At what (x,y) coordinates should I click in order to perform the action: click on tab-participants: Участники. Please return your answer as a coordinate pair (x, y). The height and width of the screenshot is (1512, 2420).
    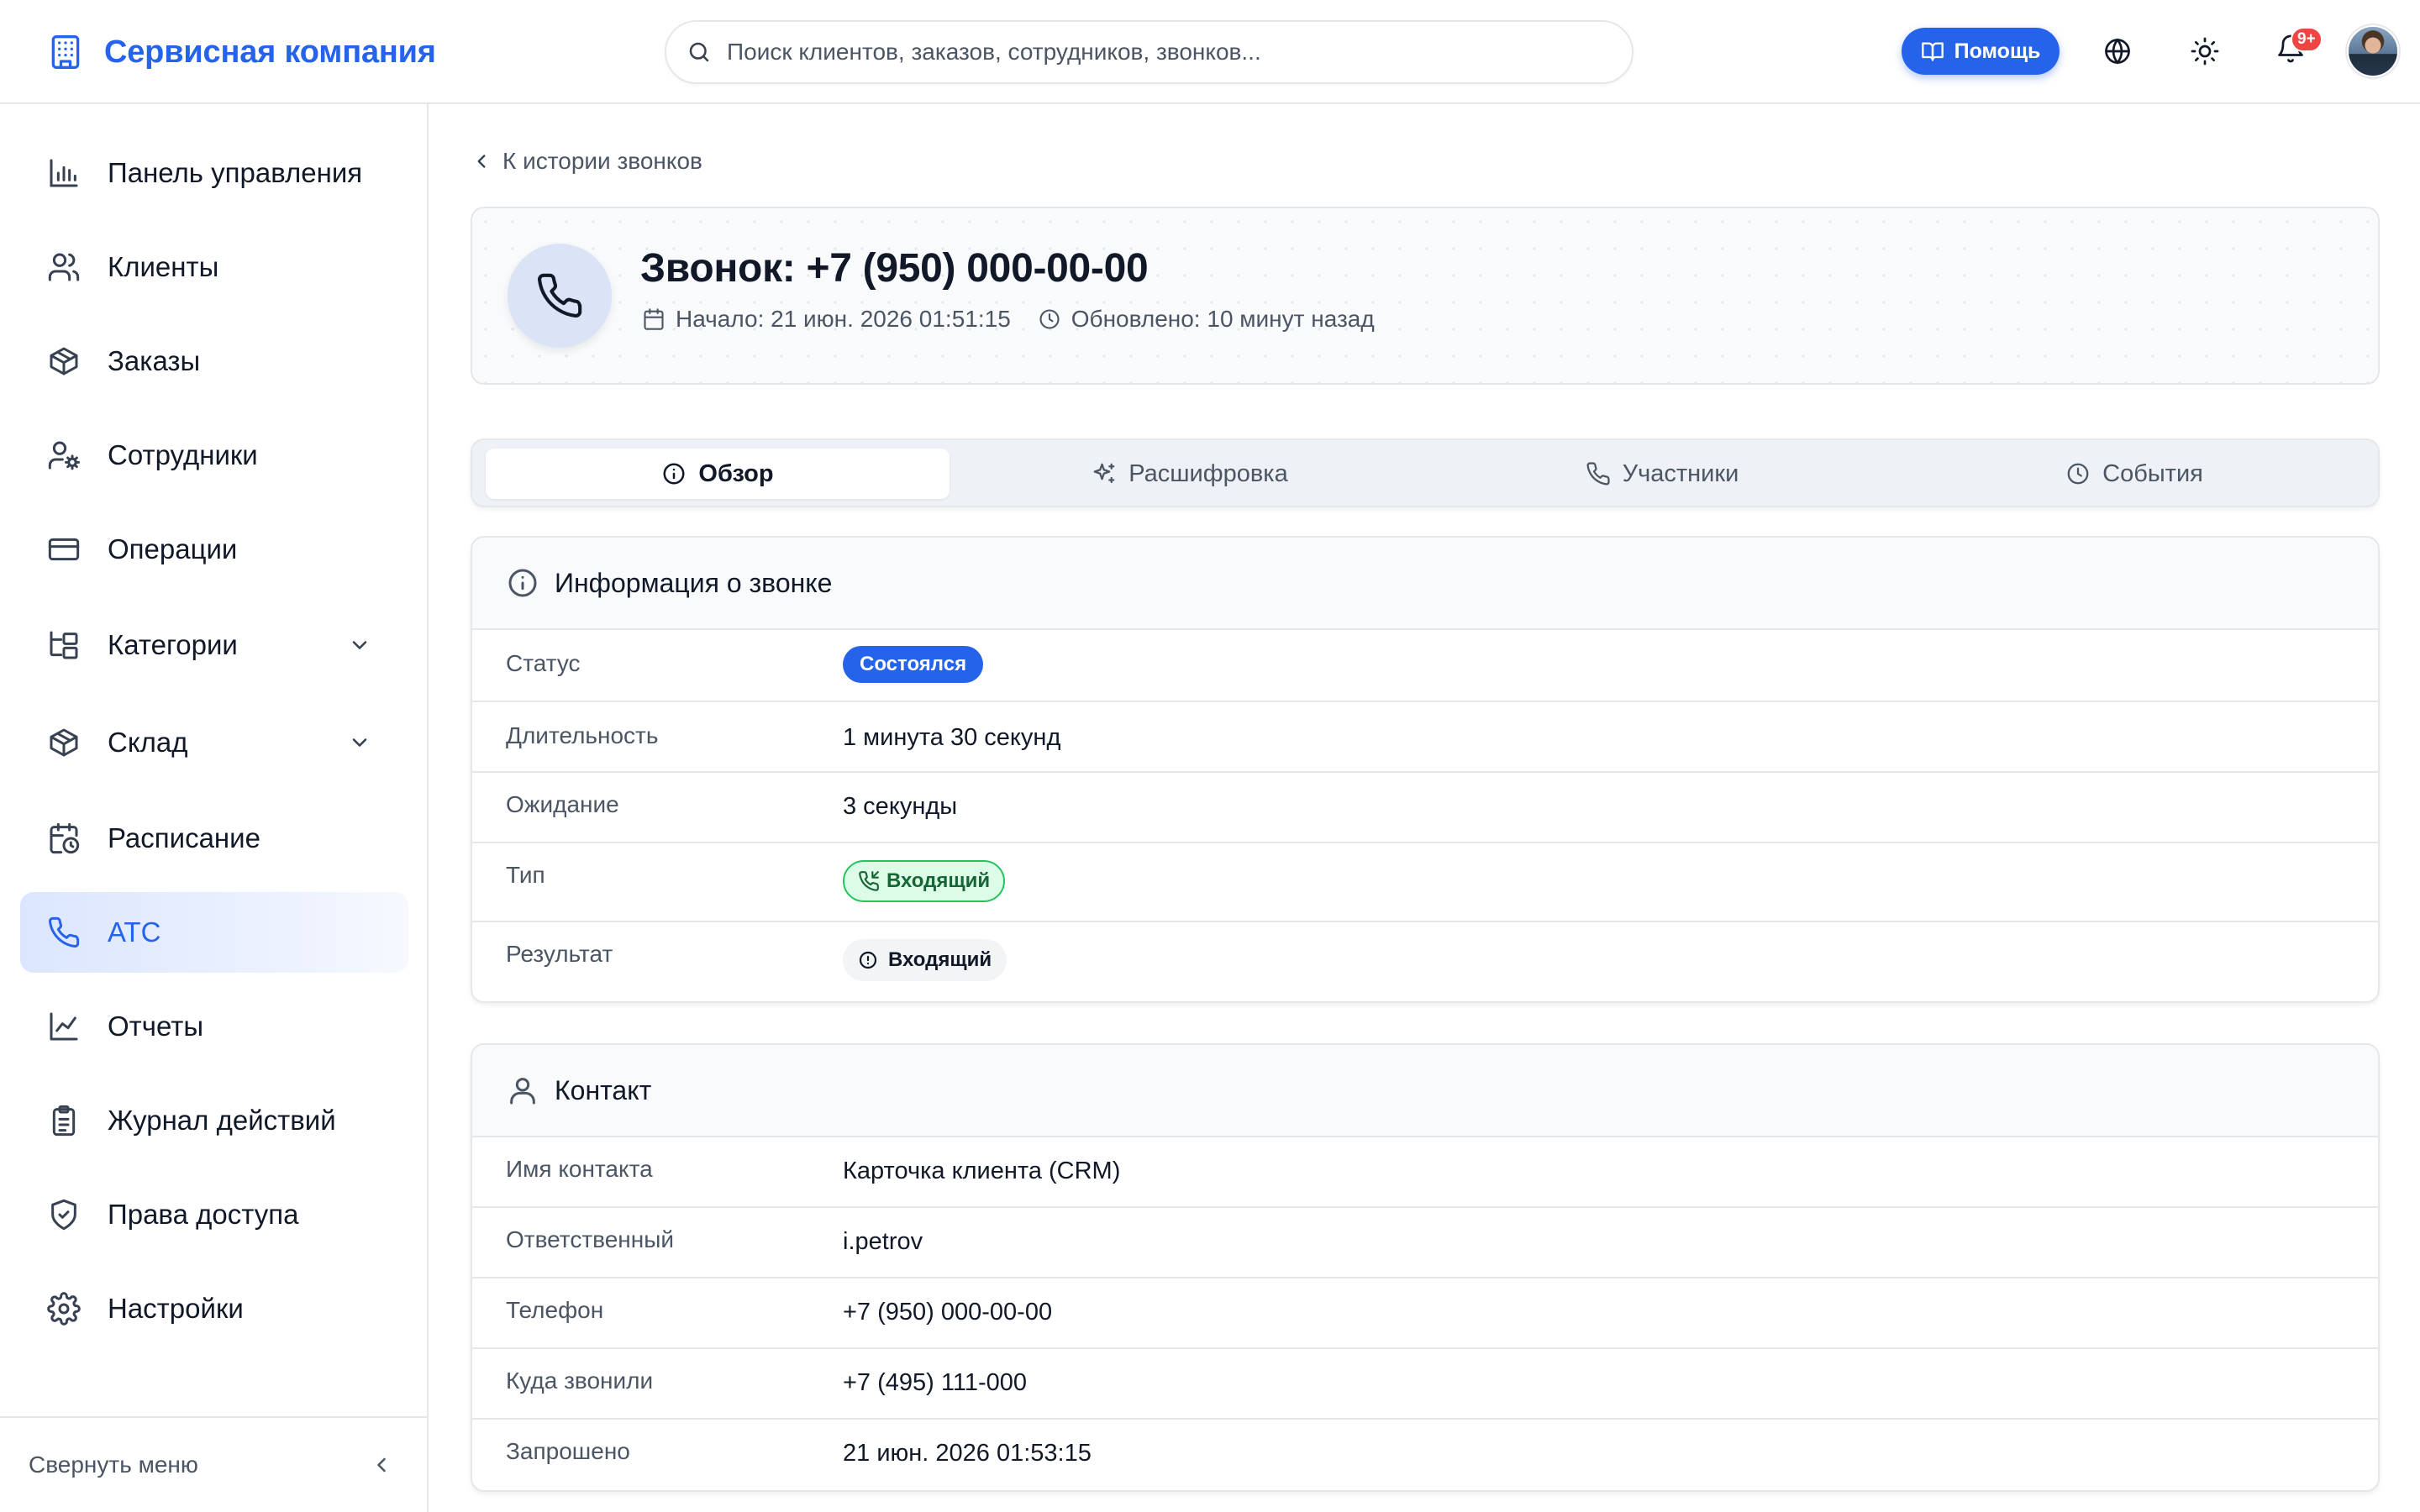
    Looking at the image, I should click on (1662, 474).